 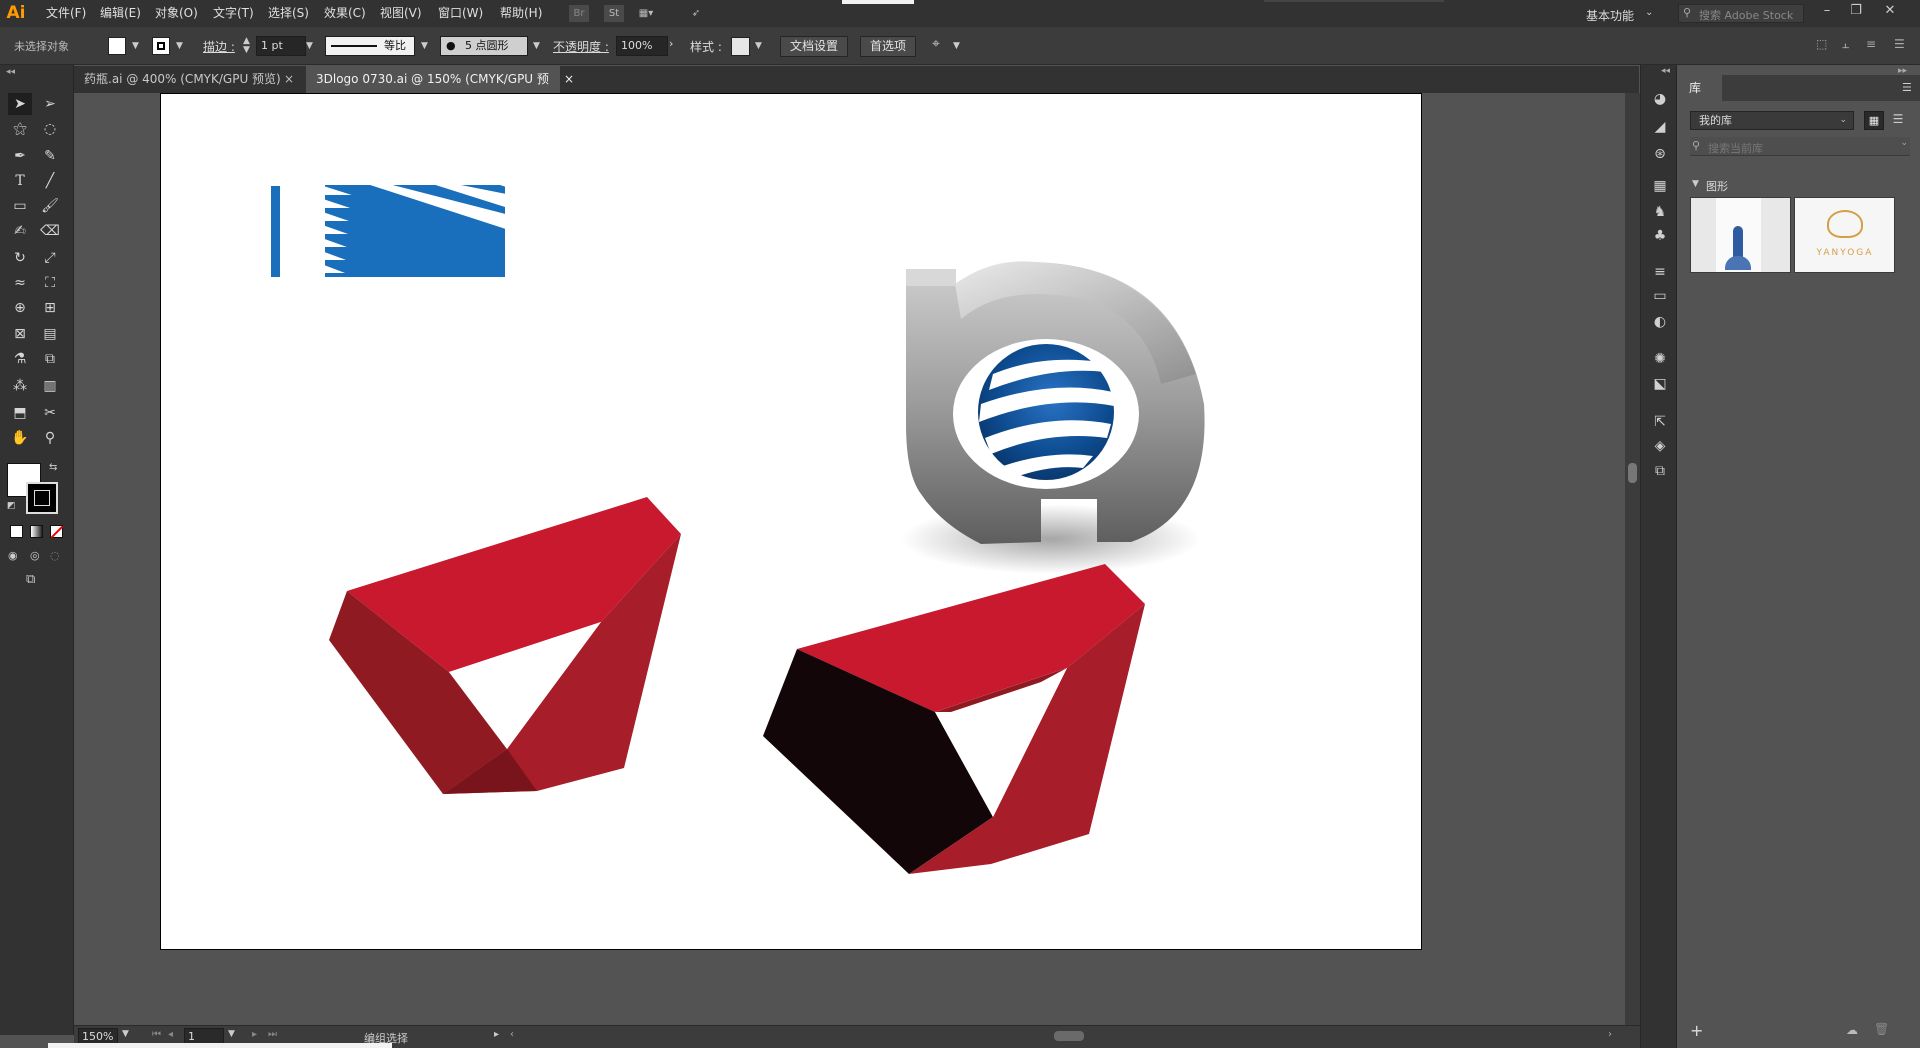 What do you see at coordinates (1852, 1030) in the screenshot?
I see `cloud-sync-icon: ☁` at bounding box center [1852, 1030].